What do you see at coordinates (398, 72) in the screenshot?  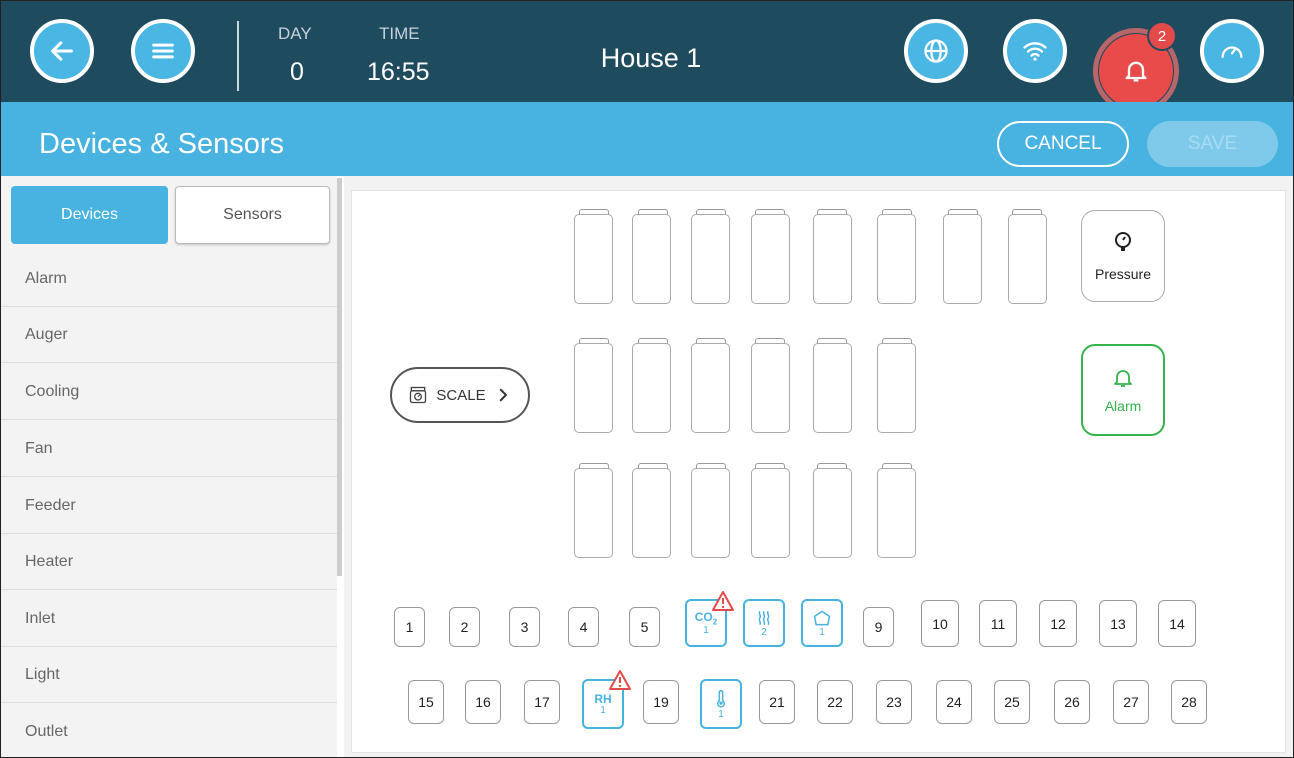 I see `time-value: 16:55` at bounding box center [398, 72].